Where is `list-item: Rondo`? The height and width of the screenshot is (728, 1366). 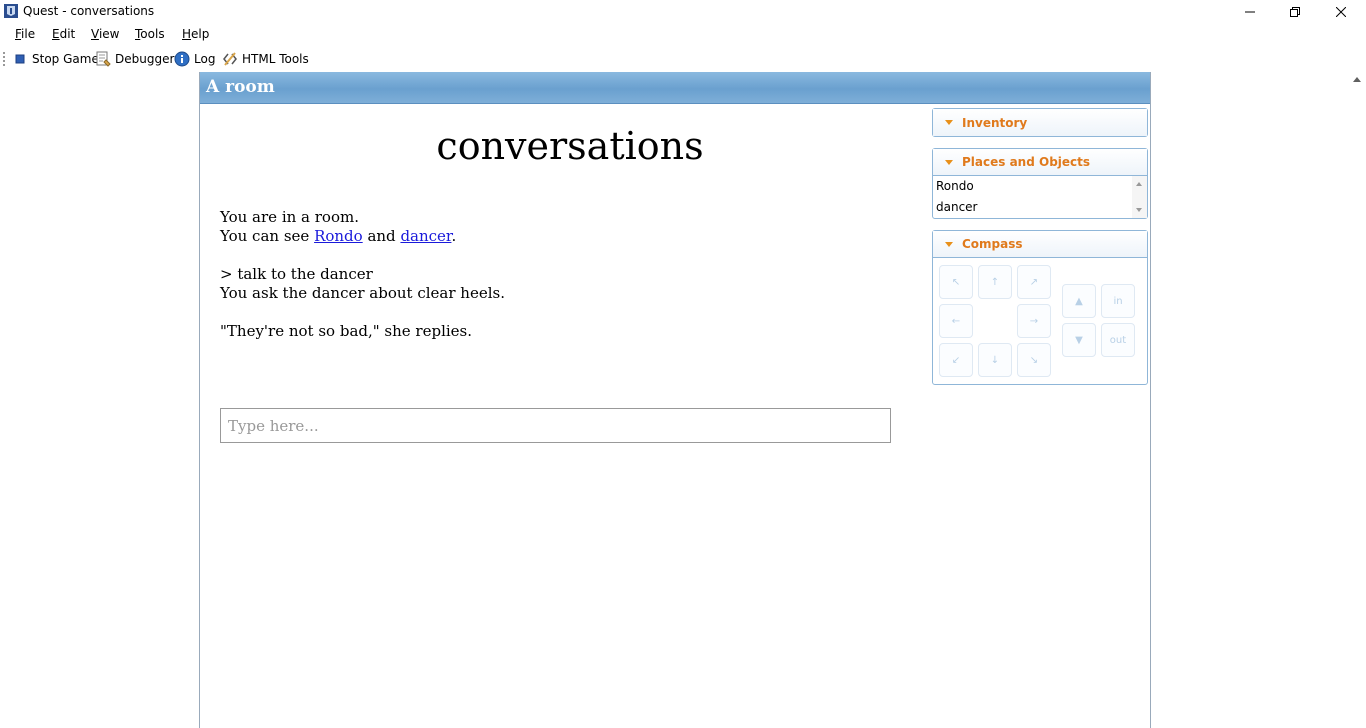
list-item: Rondo is located at coordinates (955, 186).